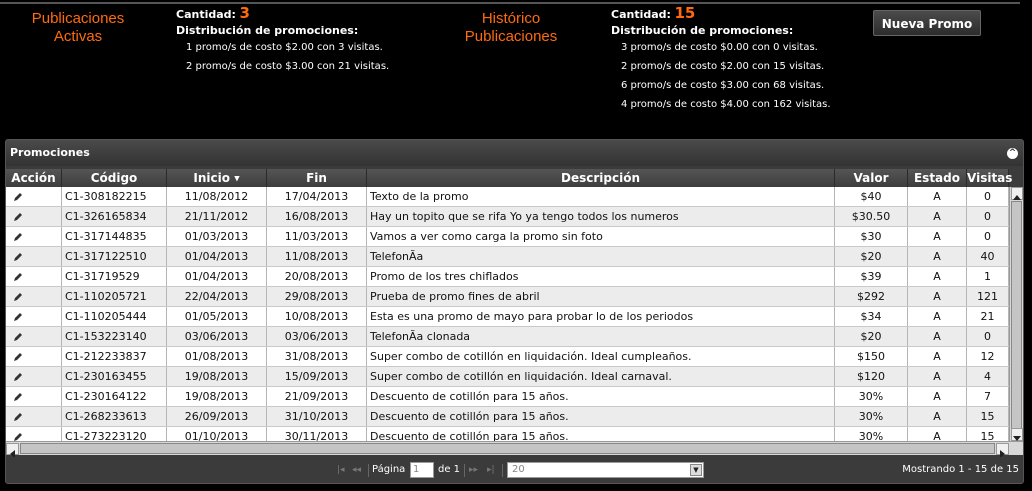 Image resolution: width=1032 pixels, height=491 pixels. Describe the element at coordinates (601, 416) in the screenshot. I see `cell-descripcion: Descuento de cotillón para 15 años.` at that location.